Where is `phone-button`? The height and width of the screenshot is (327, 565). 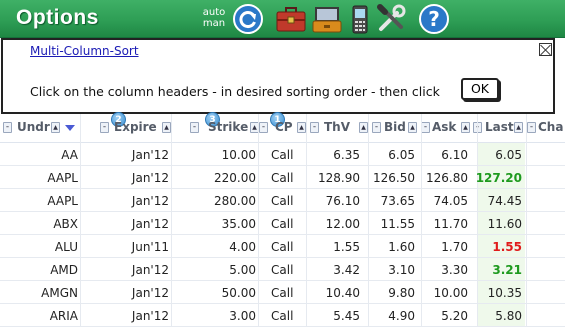 phone-button is located at coordinates (360, 19).